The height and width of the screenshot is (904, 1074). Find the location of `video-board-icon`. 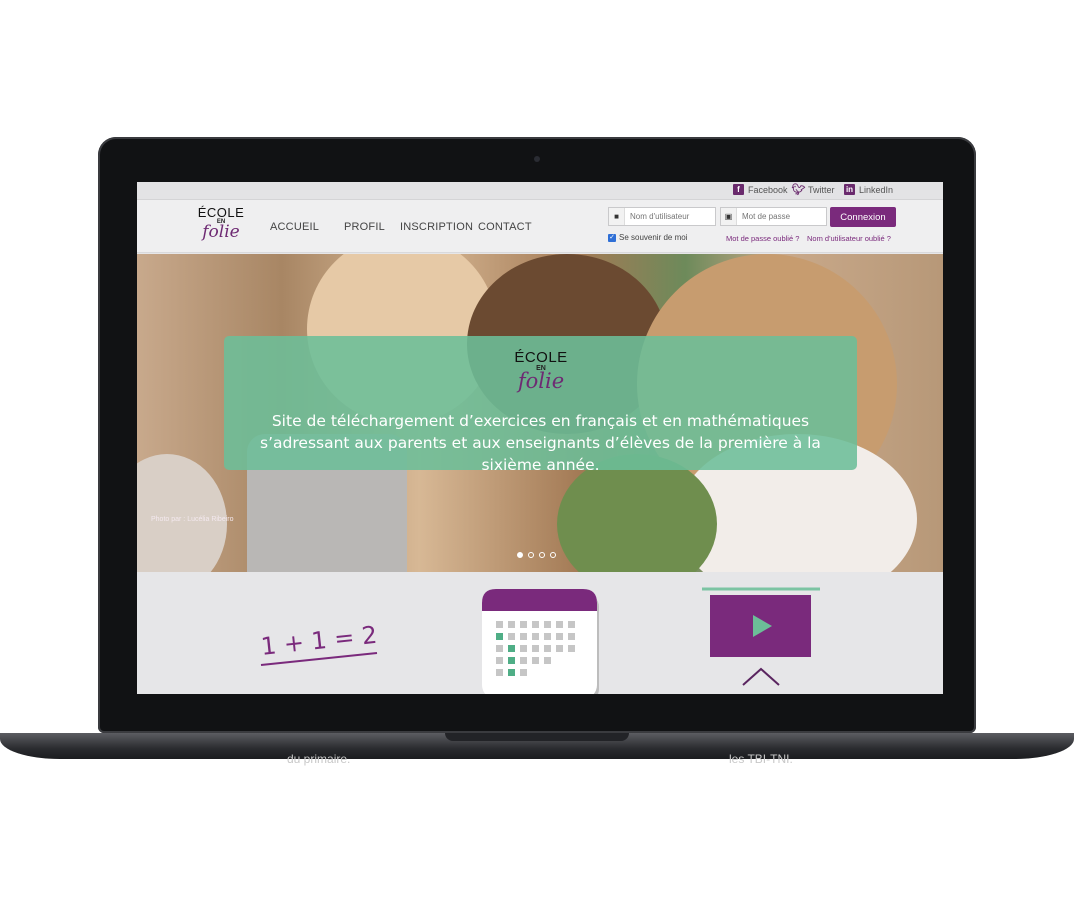

video-board-icon is located at coordinates (761, 636).